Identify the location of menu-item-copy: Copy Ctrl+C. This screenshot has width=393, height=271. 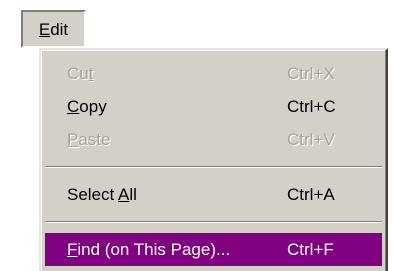
(213, 106).